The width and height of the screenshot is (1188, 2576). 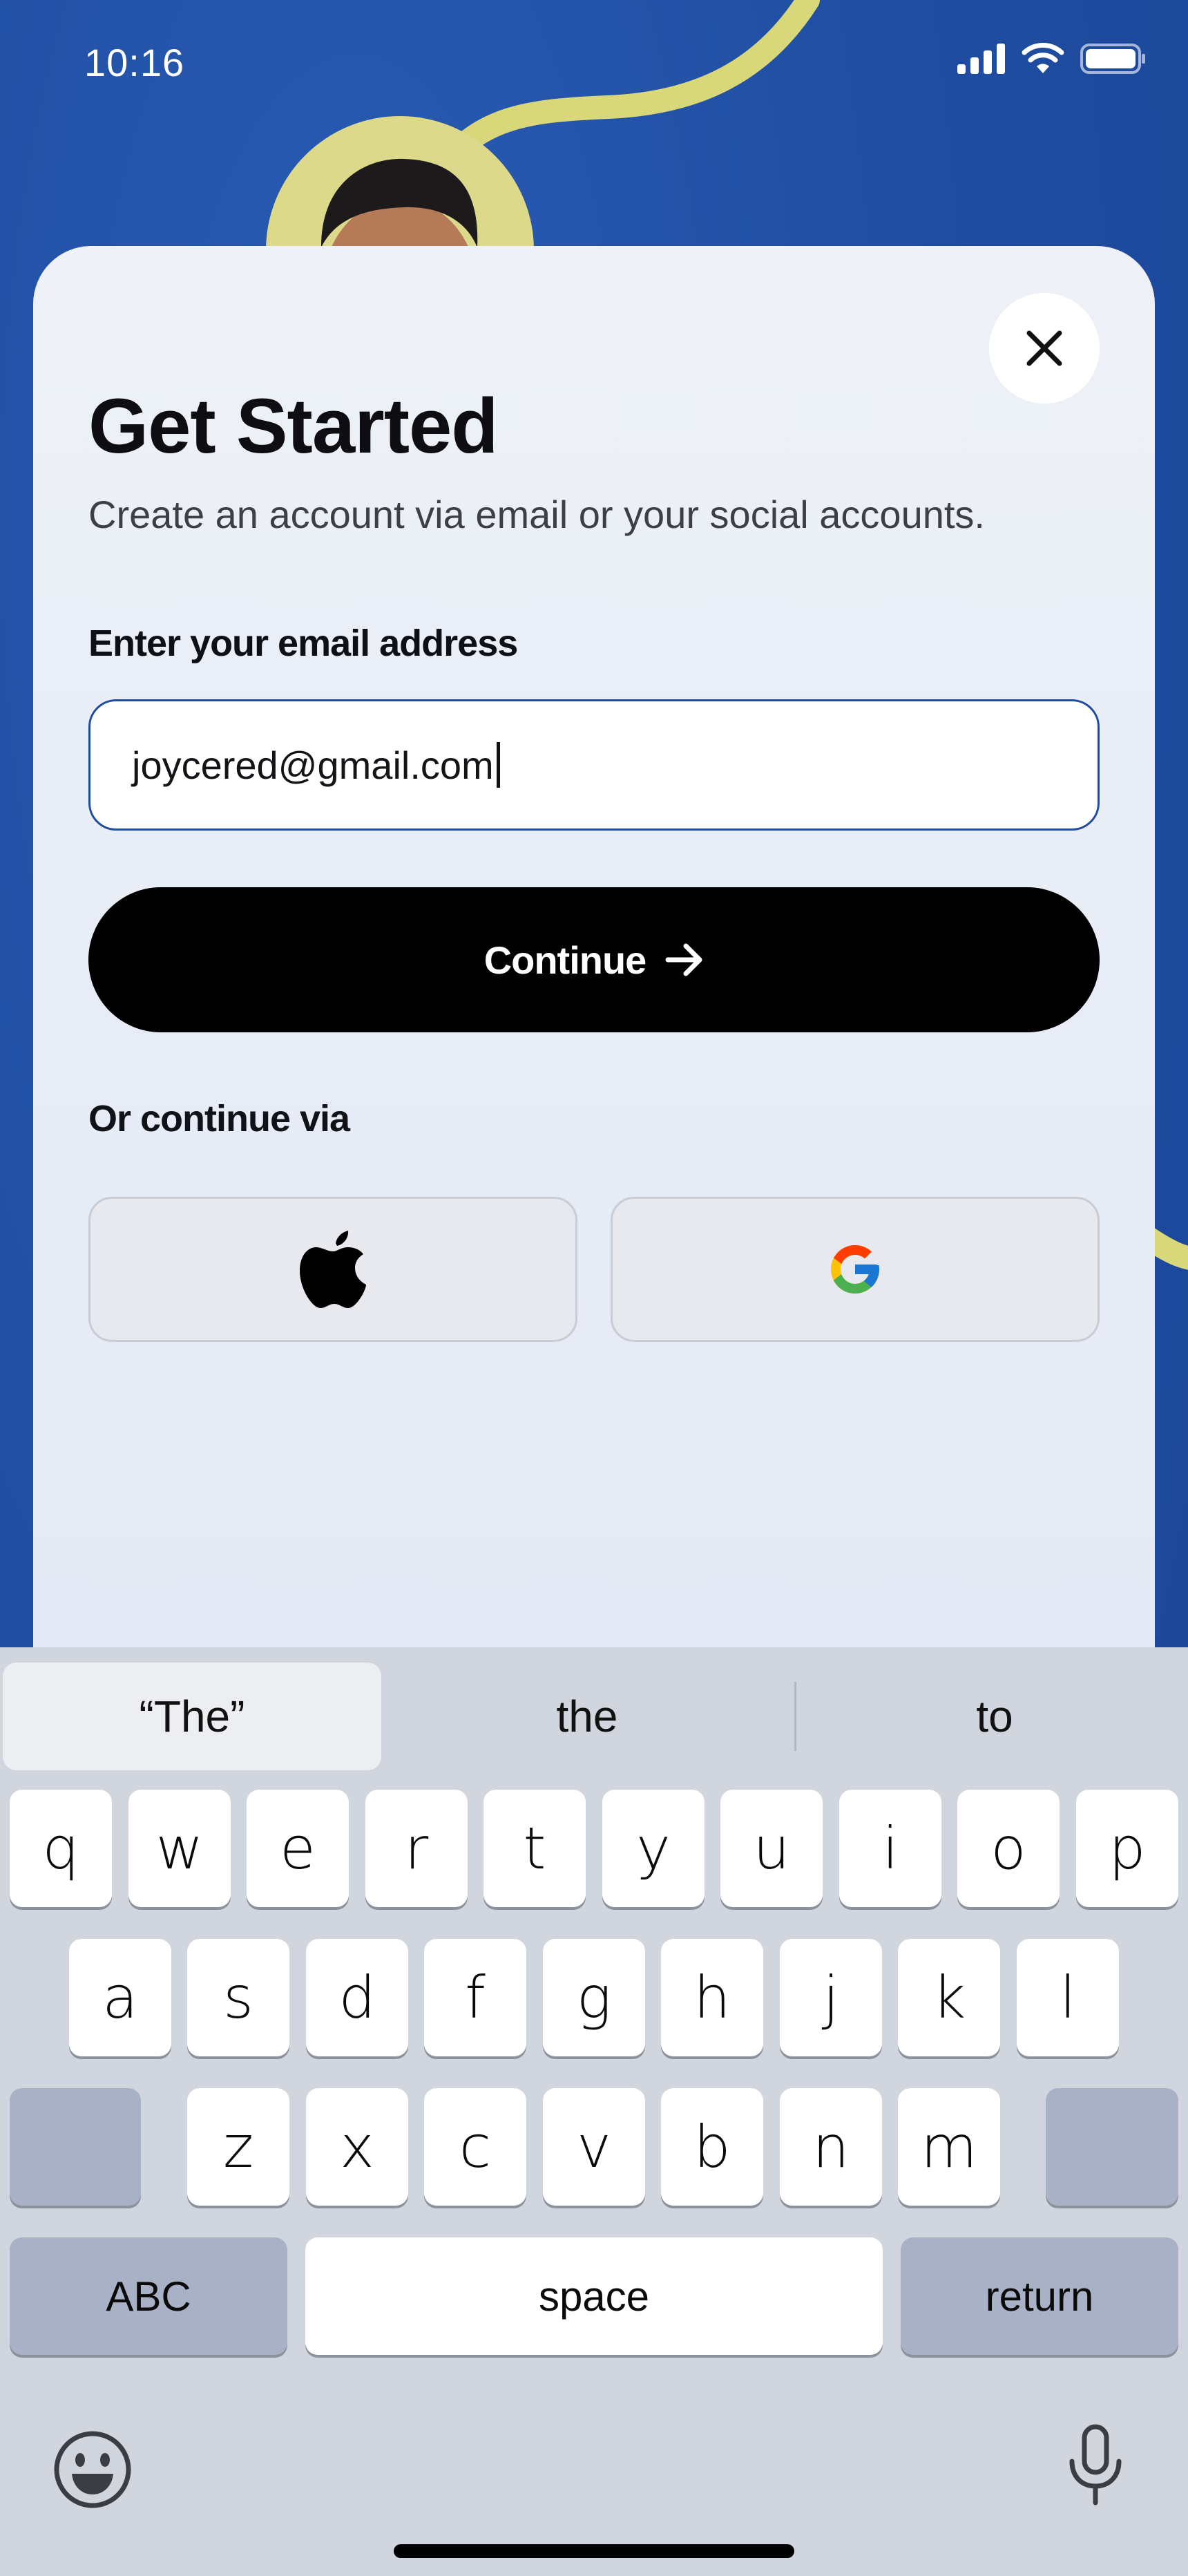 I want to click on text-caret, so click(x=498, y=765).